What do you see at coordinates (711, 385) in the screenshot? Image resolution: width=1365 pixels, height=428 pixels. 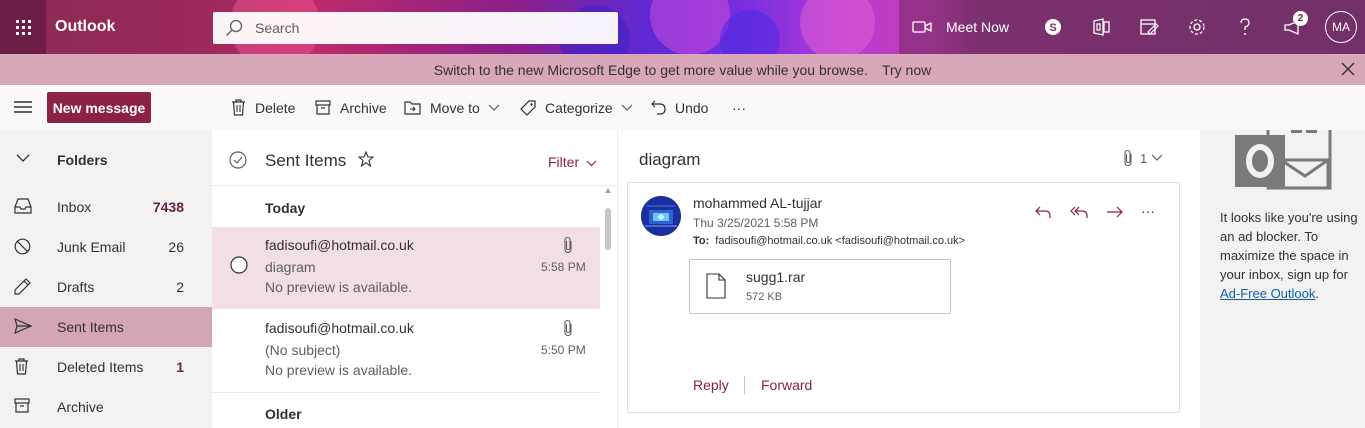 I see `reply-button: Reply` at bounding box center [711, 385].